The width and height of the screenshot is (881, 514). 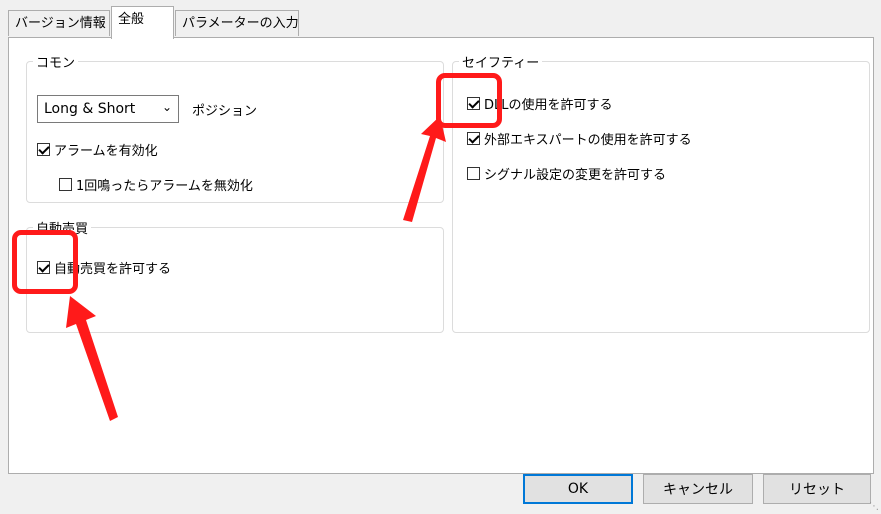 I want to click on allow-external-expert-label: 外部エキスパートの使用を許可する, so click(x=588, y=140).